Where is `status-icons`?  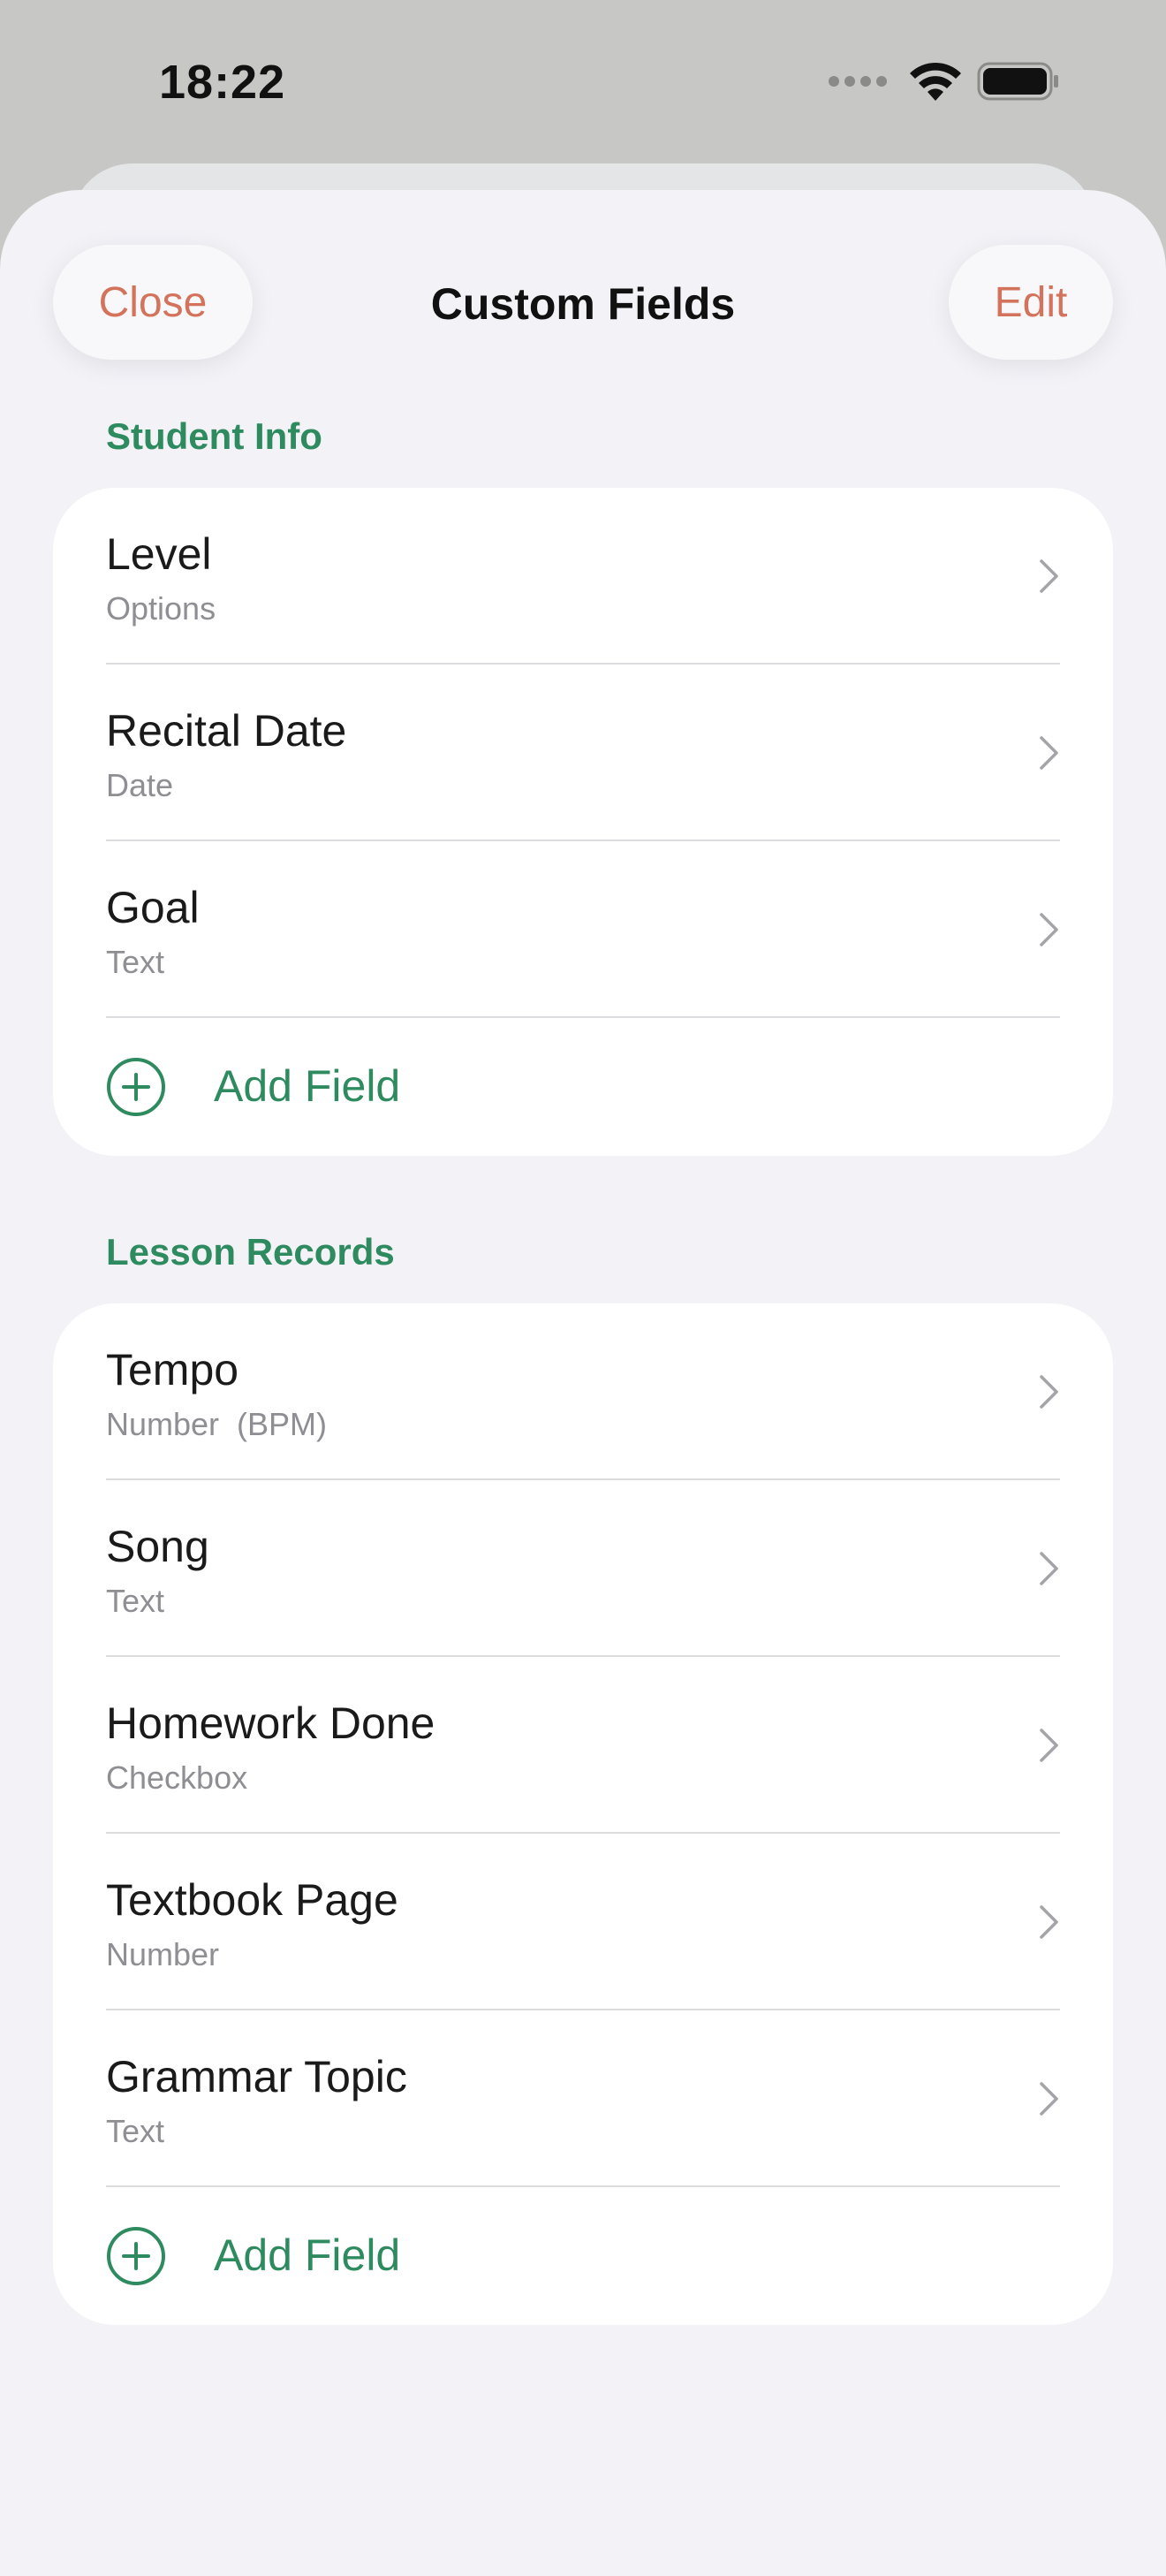
status-icons is located at coordinates (944, 81).